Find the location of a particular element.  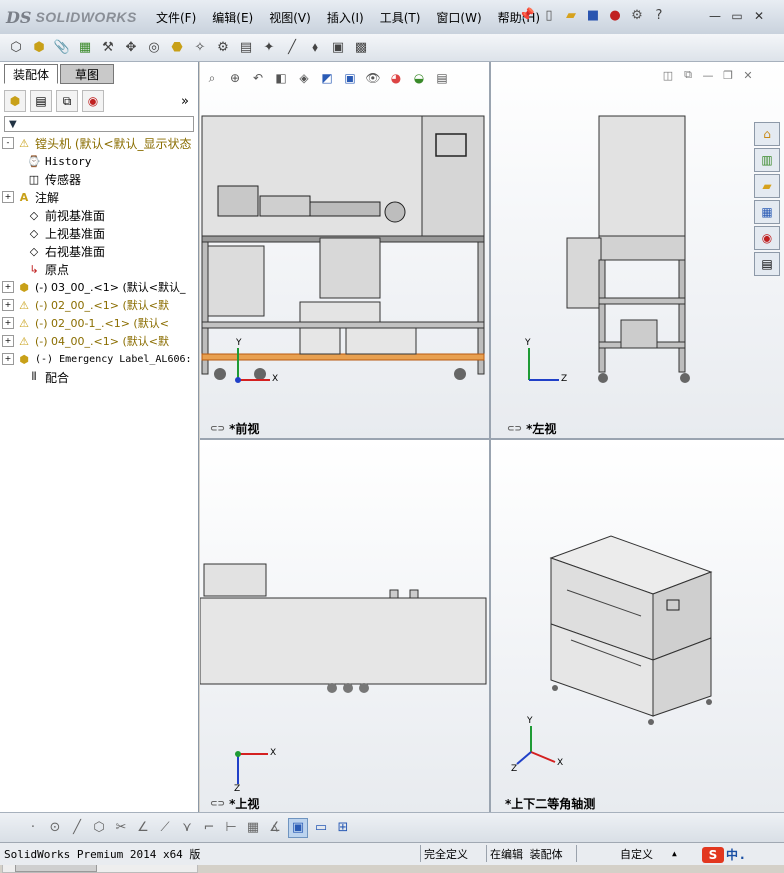

tree-item-sensors: ◫ 传感器 is located at coordinates (100, 179).